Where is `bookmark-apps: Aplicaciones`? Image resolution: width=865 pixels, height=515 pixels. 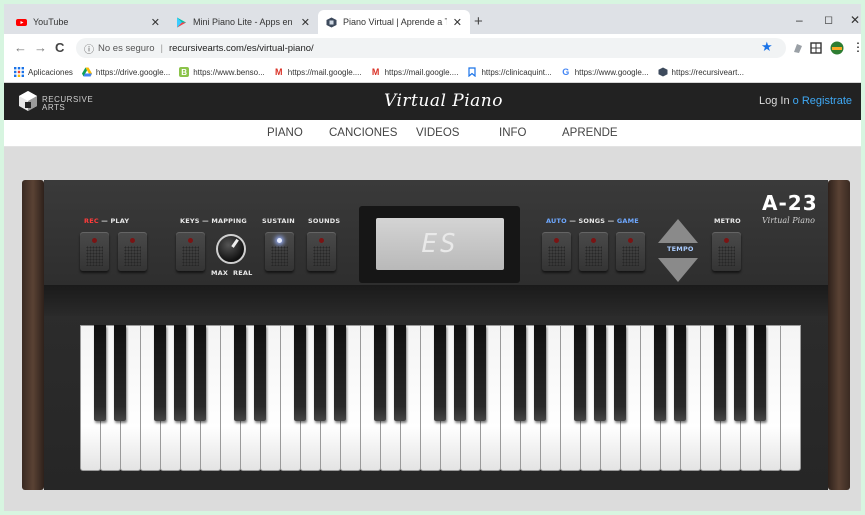
bookmark-apps: Aplicaciones is located at coordinates (43, 72).